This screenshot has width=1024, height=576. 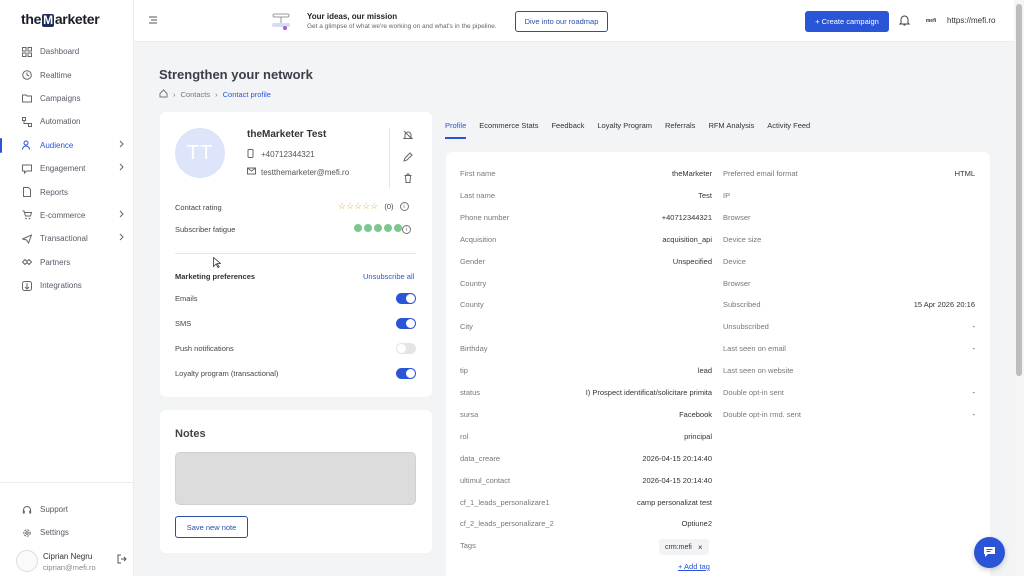 What do you see at coordinates (227, 373) in the screenshot?
I see `pref-loyalty-label: Loyalty program (transactional)` at bounding box center [227, 373].